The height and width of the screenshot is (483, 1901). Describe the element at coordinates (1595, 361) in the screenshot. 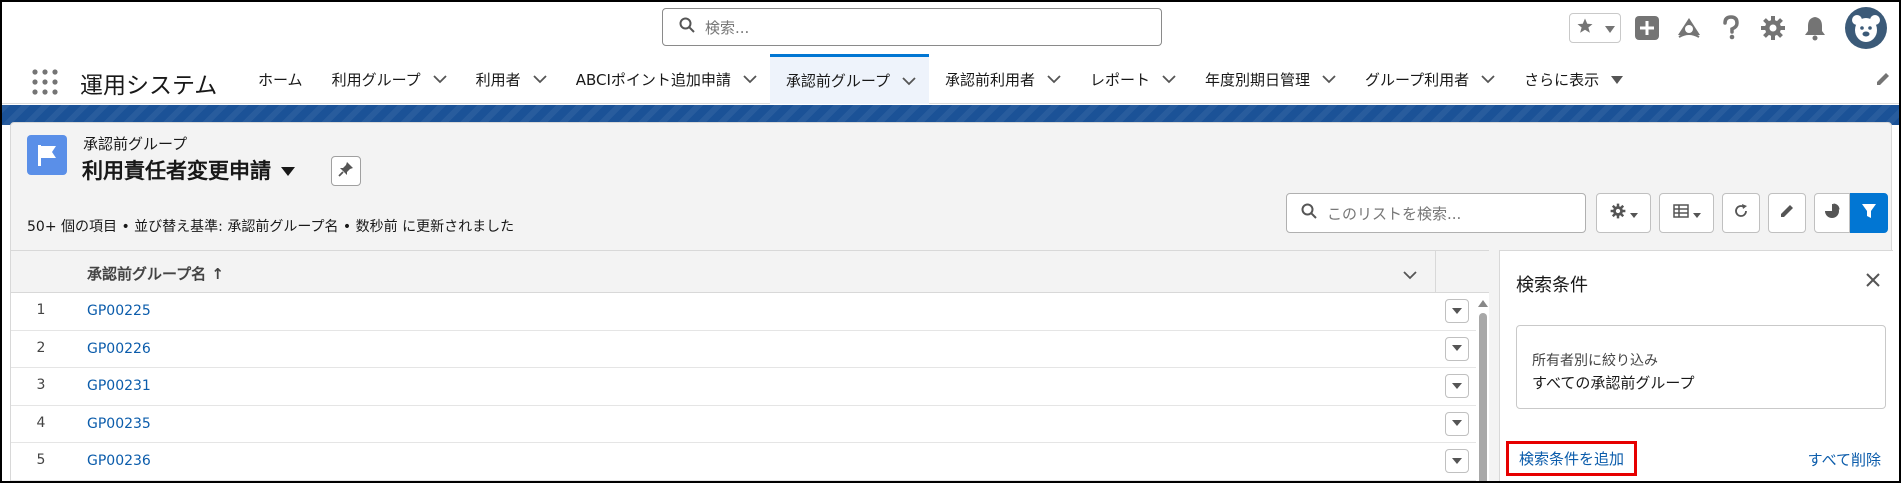

I see `owner-filter-label: 所有者別に絞り込み` at that location.